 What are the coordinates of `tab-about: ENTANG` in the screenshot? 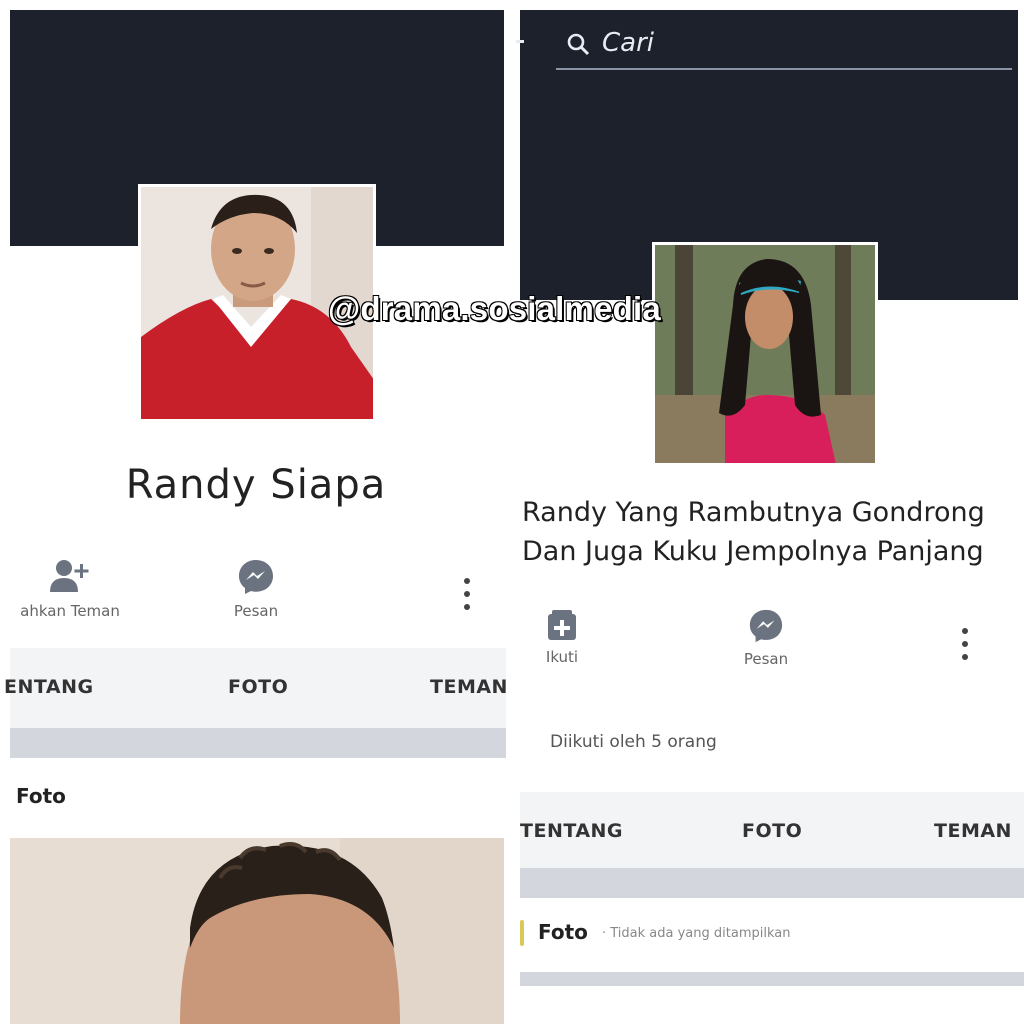 It's located at (49, 687).